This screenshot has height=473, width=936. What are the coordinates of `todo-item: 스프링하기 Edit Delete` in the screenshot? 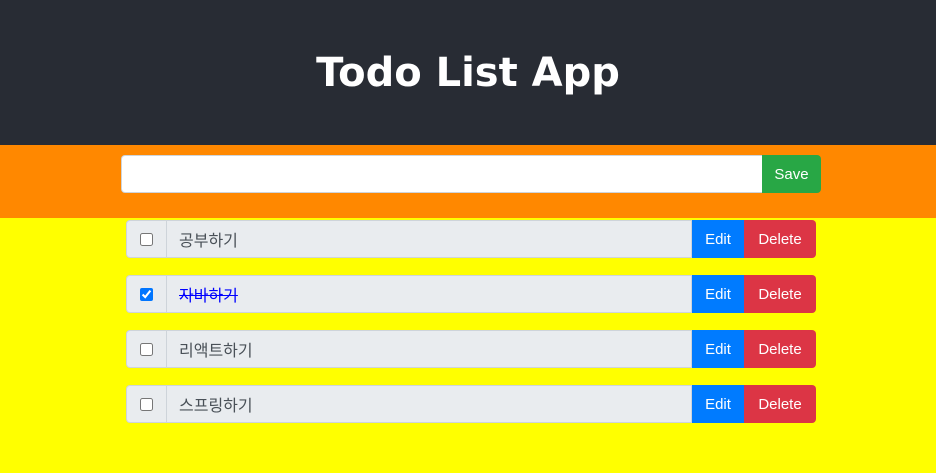 It's located at (471, 404).